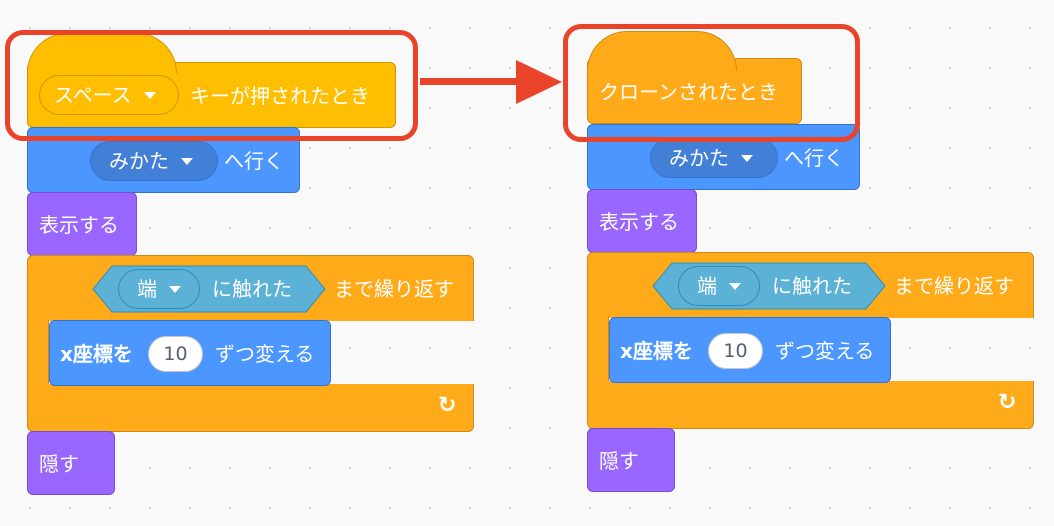 The width and height of the screenshot is (1054, 526). What do you see at coordinates (491, 82) in the screenshot?
I see `right-arrow-icon` at bounding box center [491, 82].